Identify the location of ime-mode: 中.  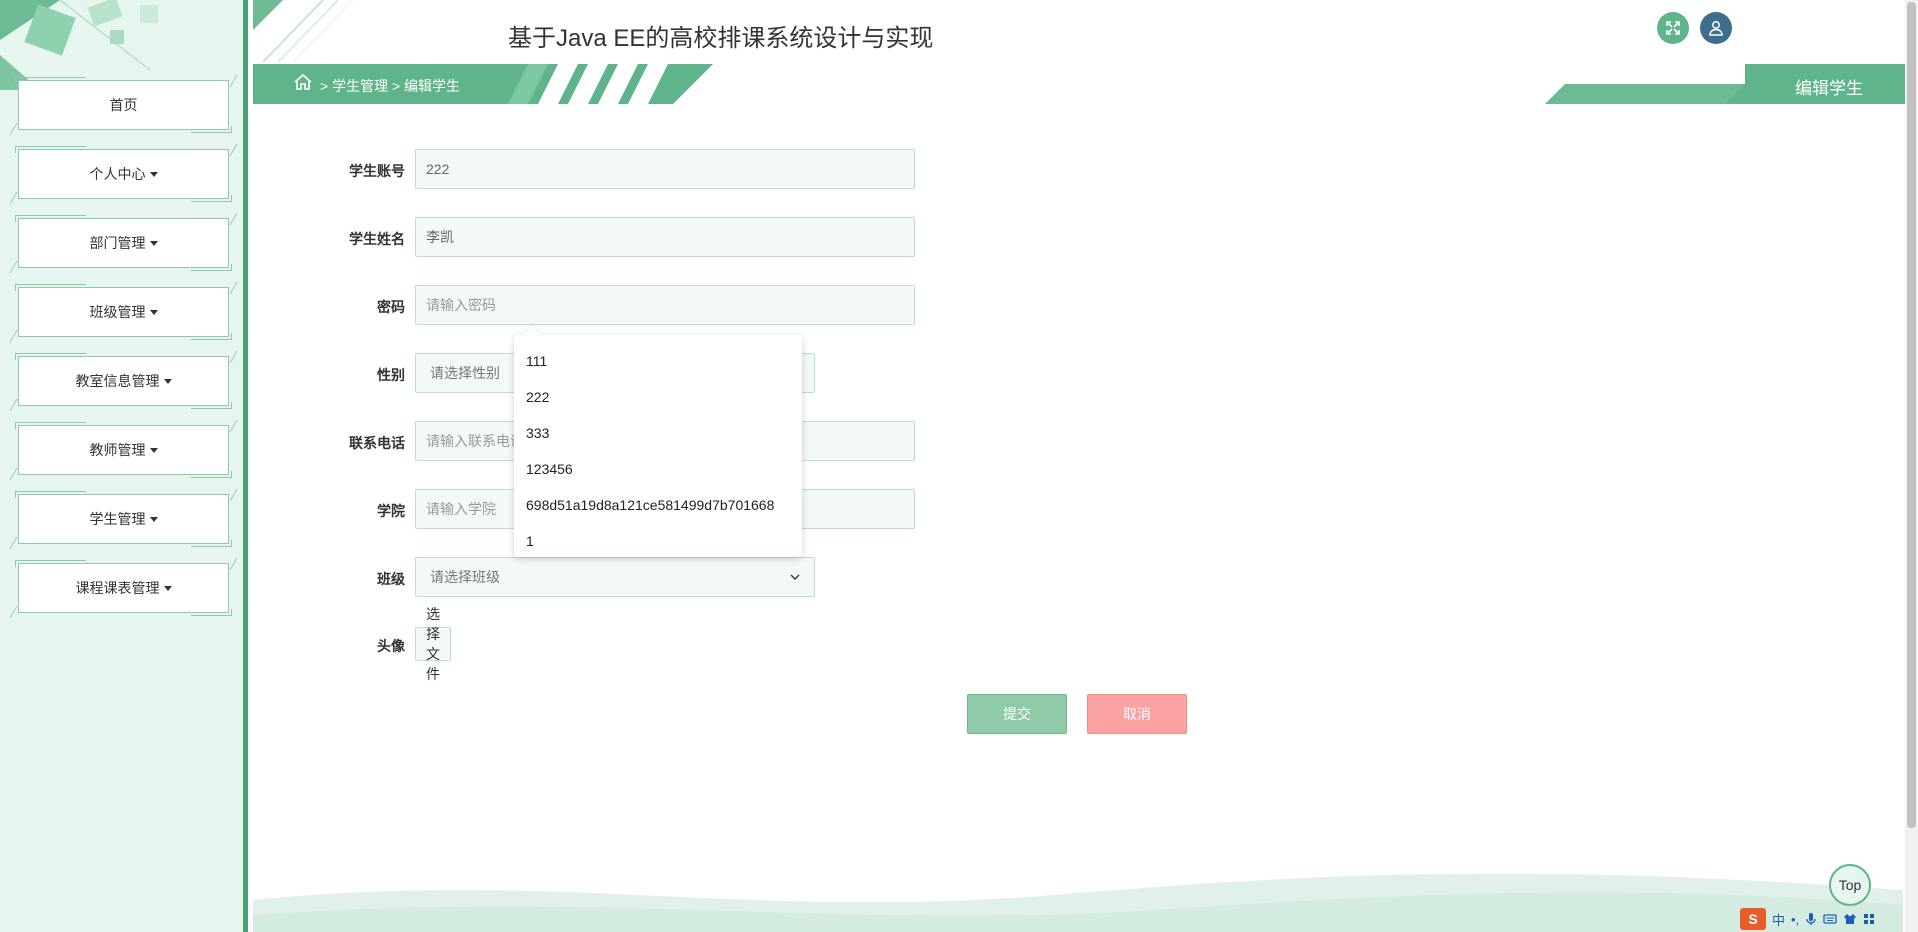
(1778, 919).